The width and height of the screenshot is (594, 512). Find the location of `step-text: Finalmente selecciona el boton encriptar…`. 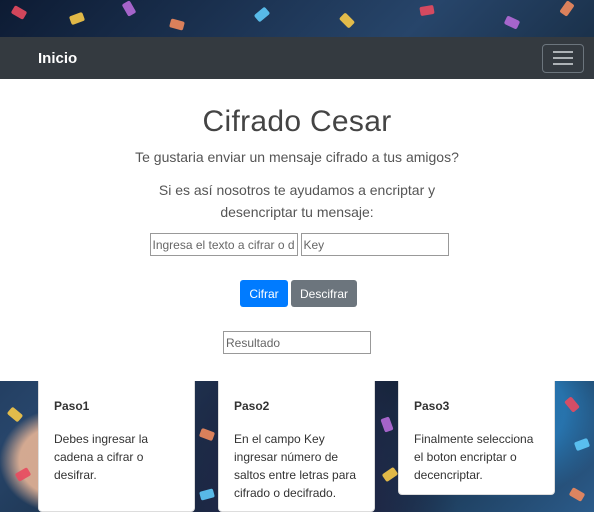

step-text: Finalmente selecciona el boton encriptar… is located at coordinates (474, 457).